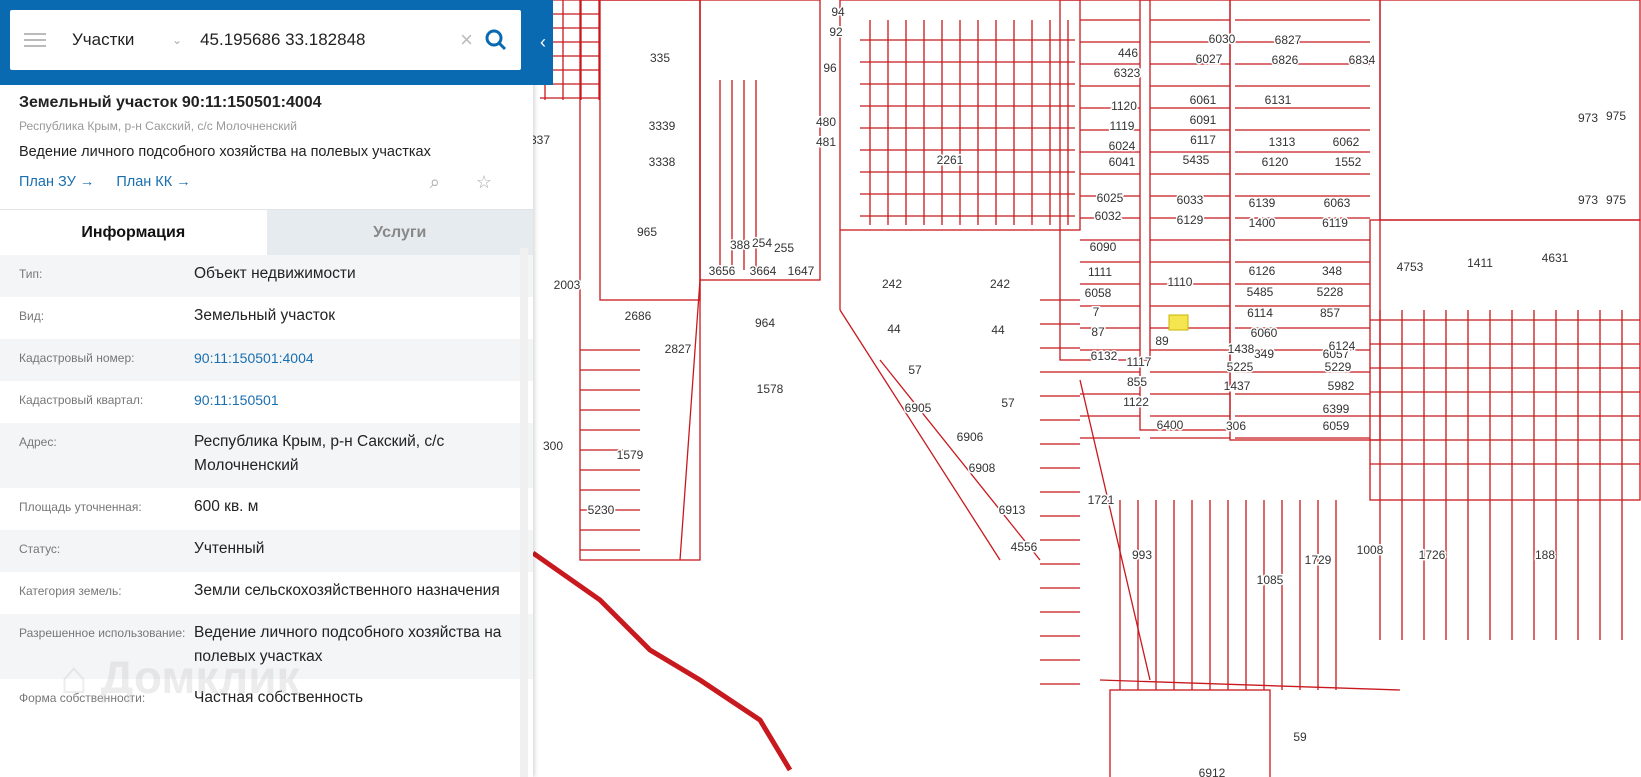 This screenshot has width=1641, height=777. What do you see at coordinates (1103, 247) in the screenshot?
I see `parcel-number-label: 6090` at bounding box center [1103, 247].